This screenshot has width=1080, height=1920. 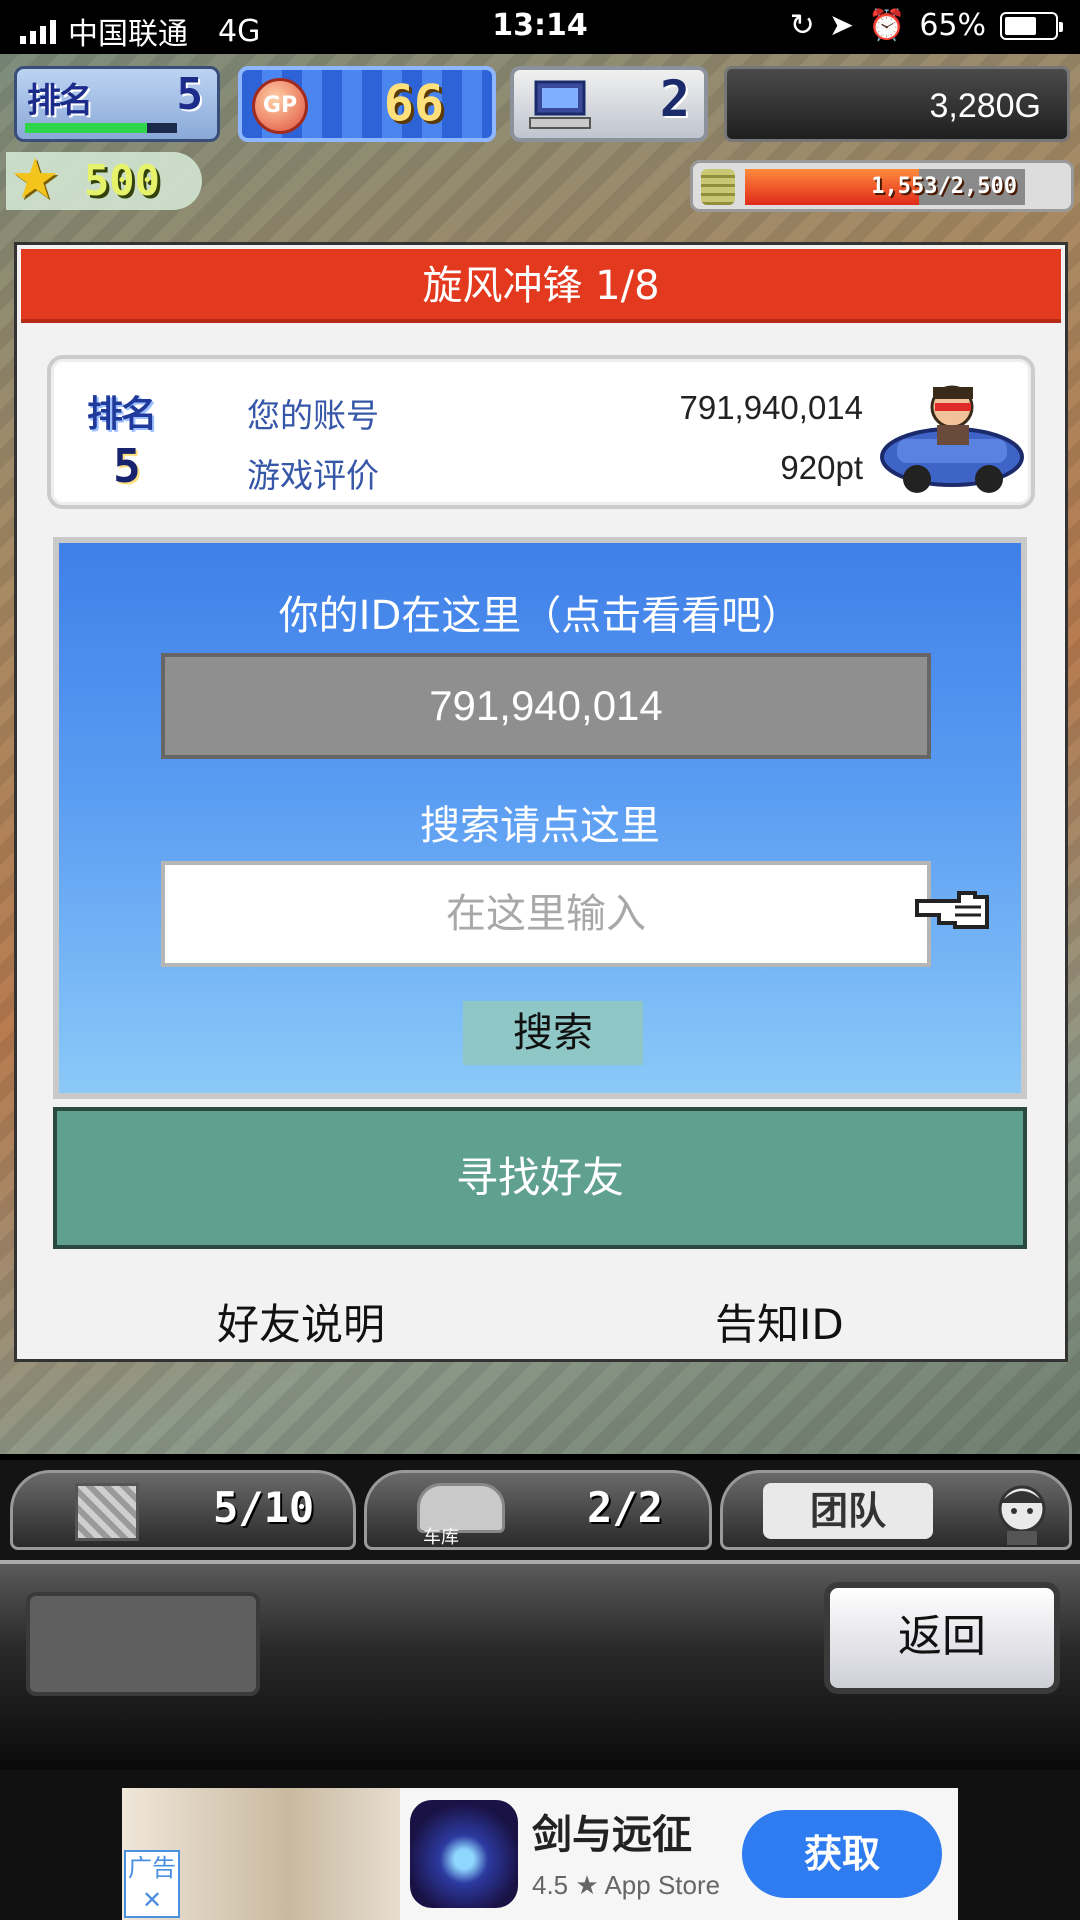 I want to click on money-value: 3,280G, so click(x=985, y=106).